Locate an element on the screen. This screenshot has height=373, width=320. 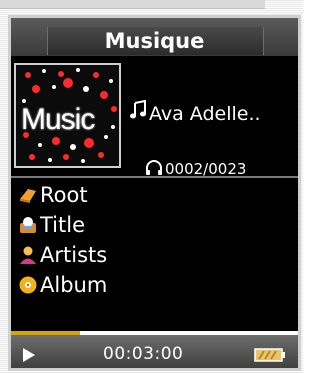
album-art-label: Music is located at coordinates (58, 119).